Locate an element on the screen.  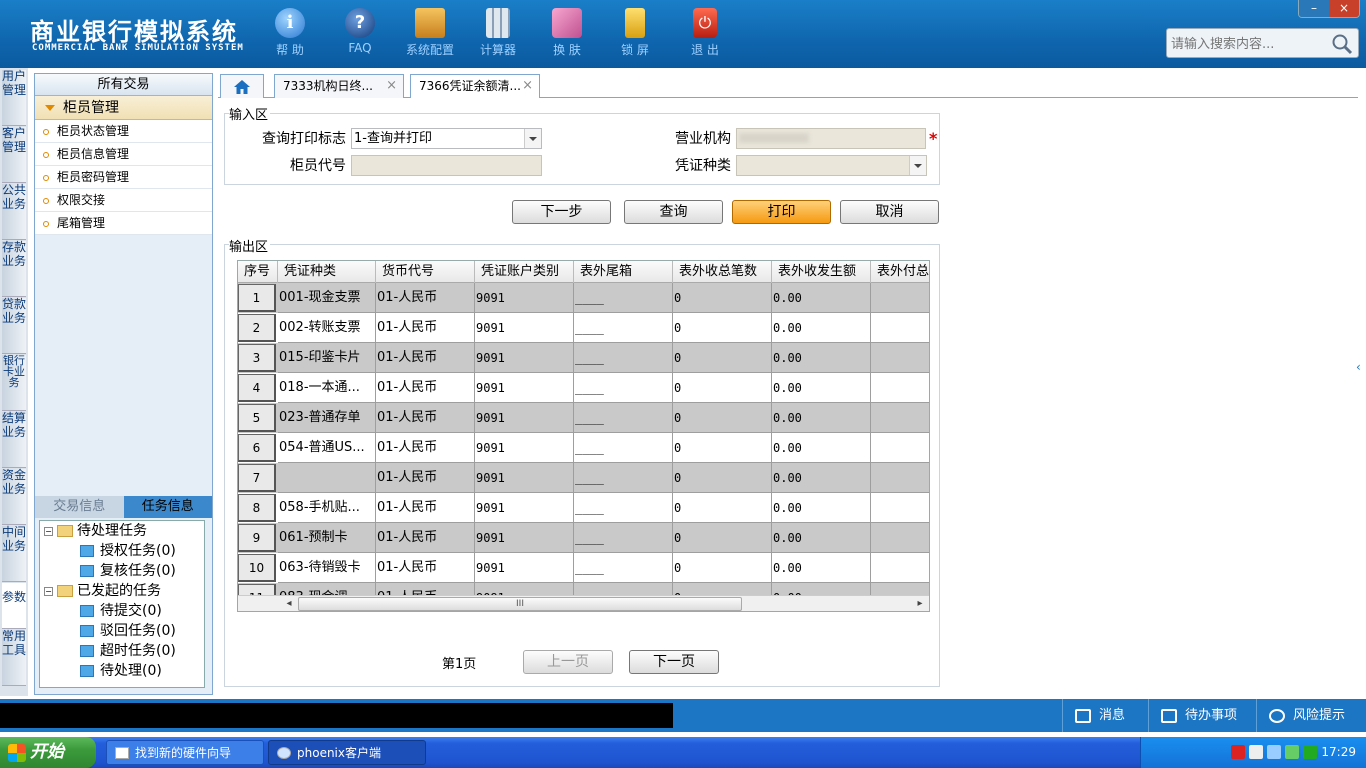
menu-teller-status: 柜员状态管理 is located at coordinates (123, 131).